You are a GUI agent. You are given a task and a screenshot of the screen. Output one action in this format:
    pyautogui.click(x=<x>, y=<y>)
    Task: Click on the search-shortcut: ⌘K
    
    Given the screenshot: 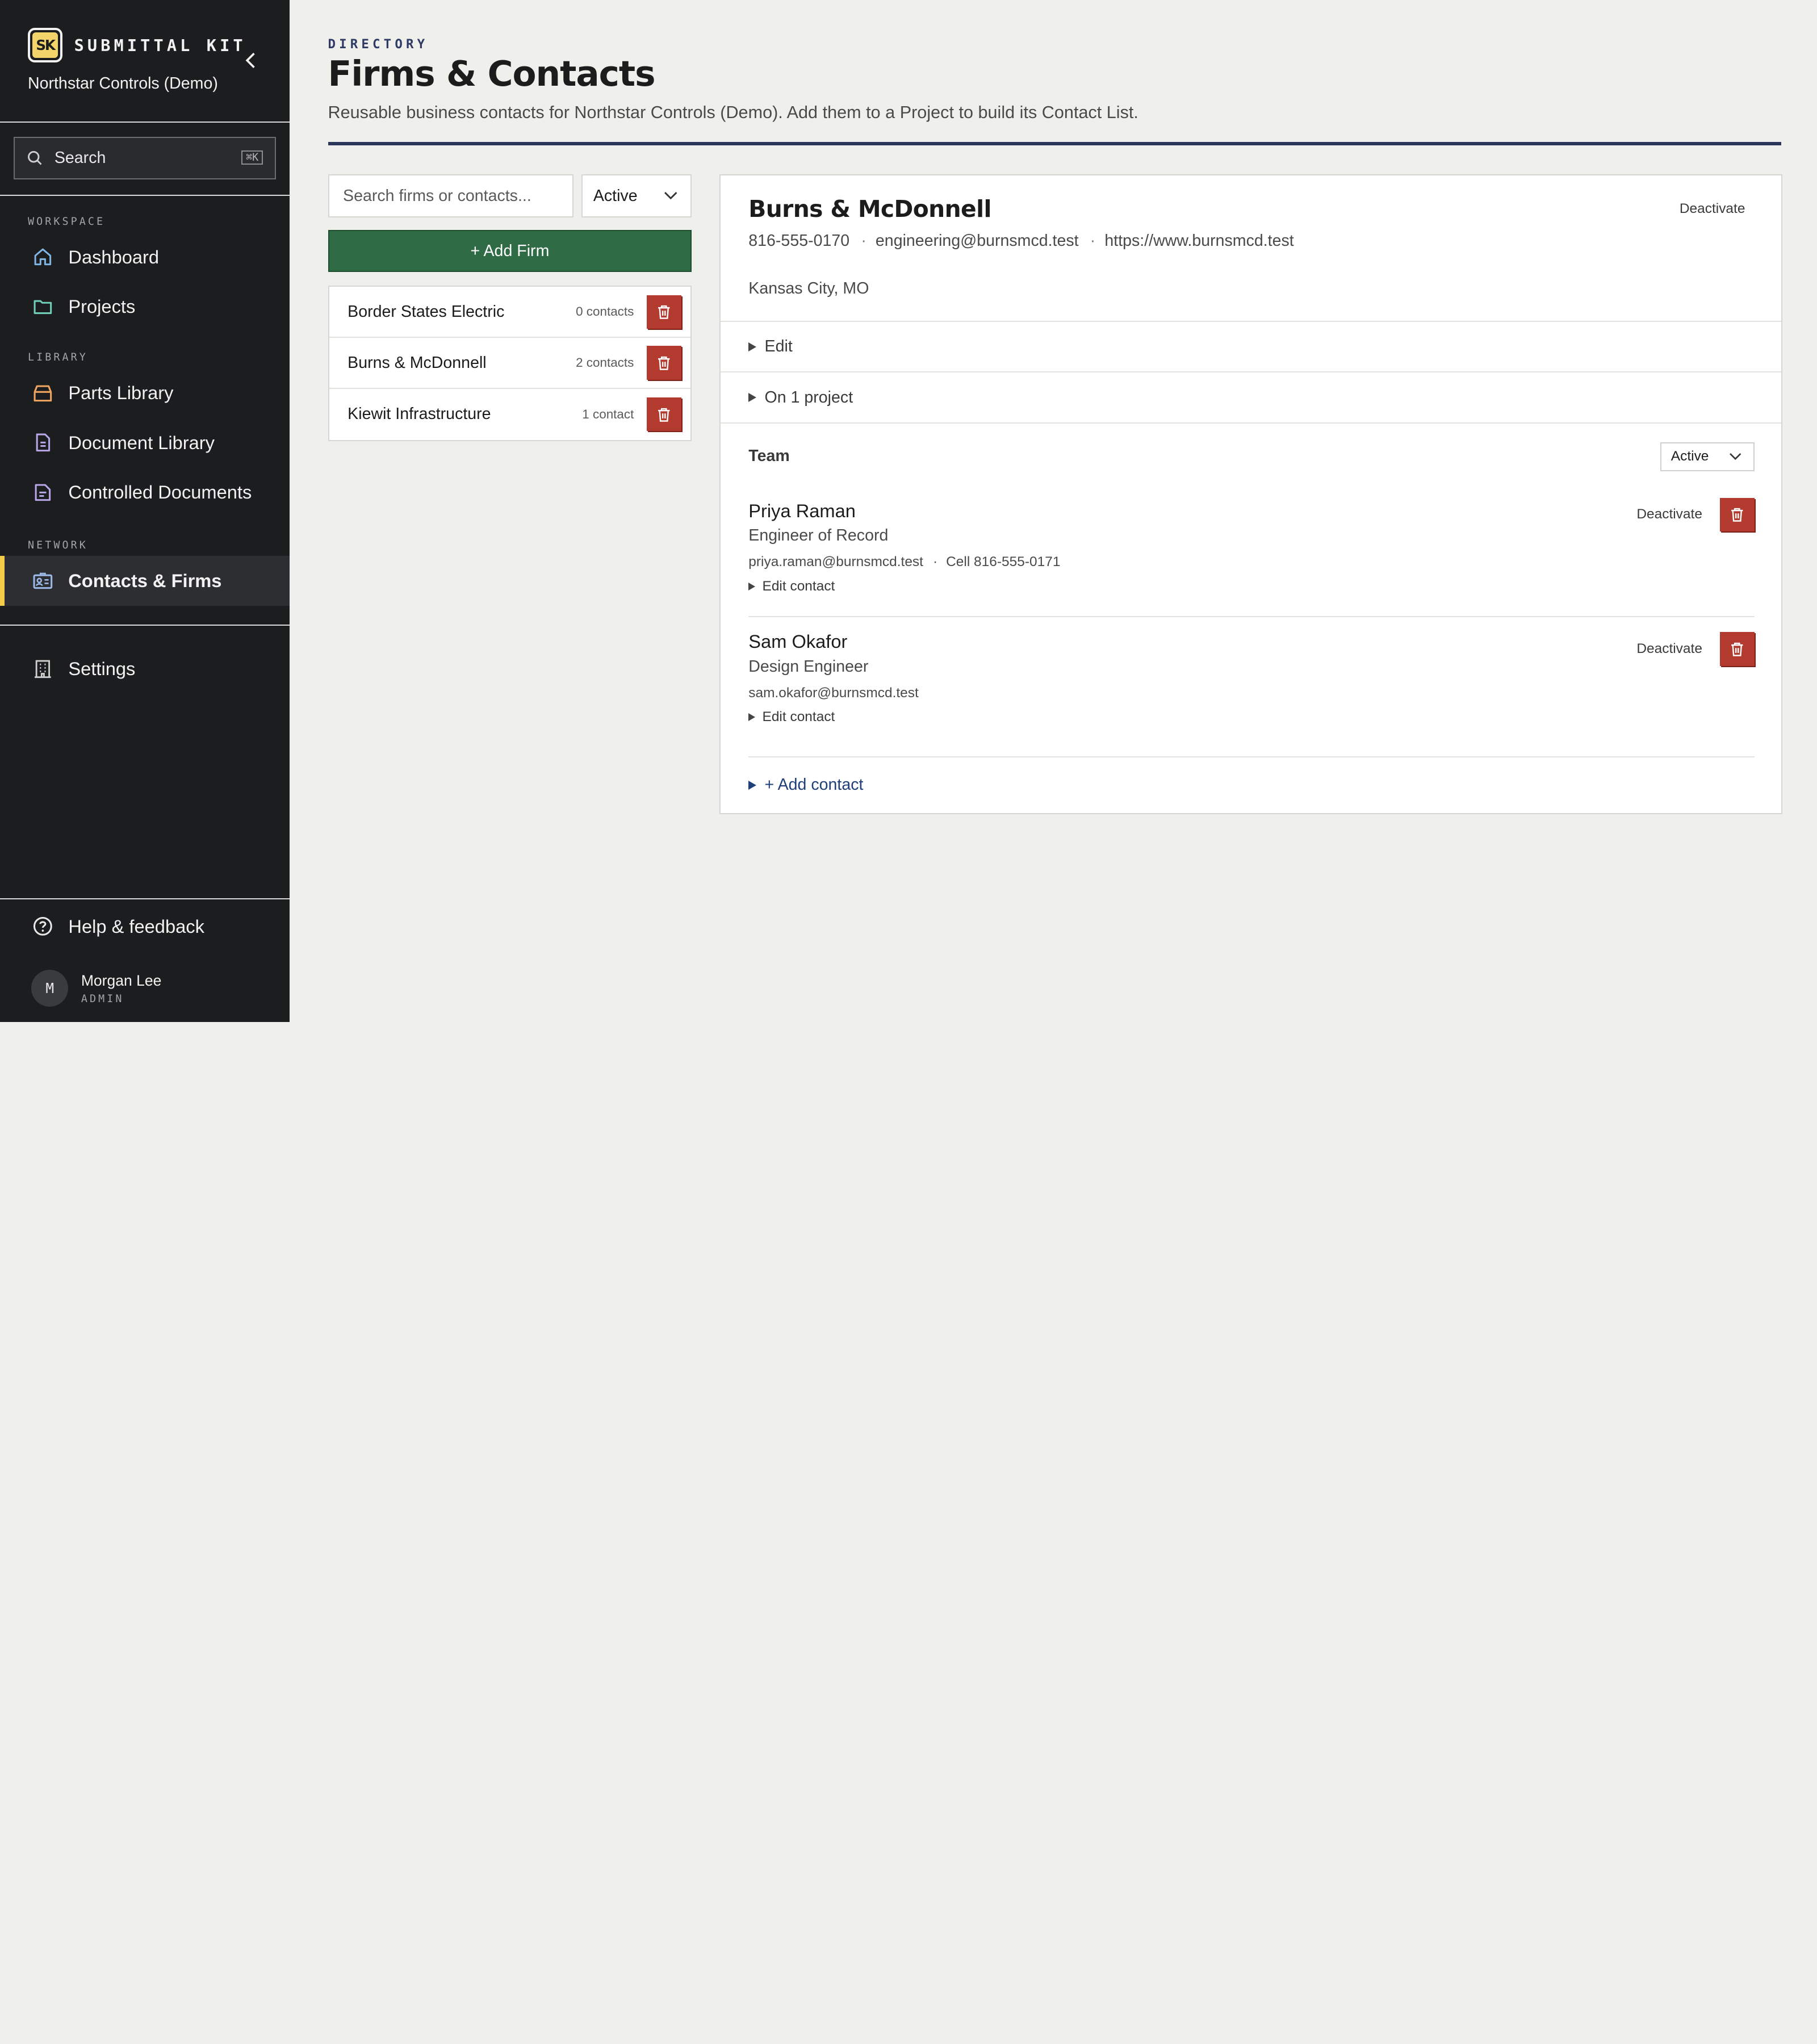 What is the action you would take?
    pyautogui.click(x=252, y=157)
    